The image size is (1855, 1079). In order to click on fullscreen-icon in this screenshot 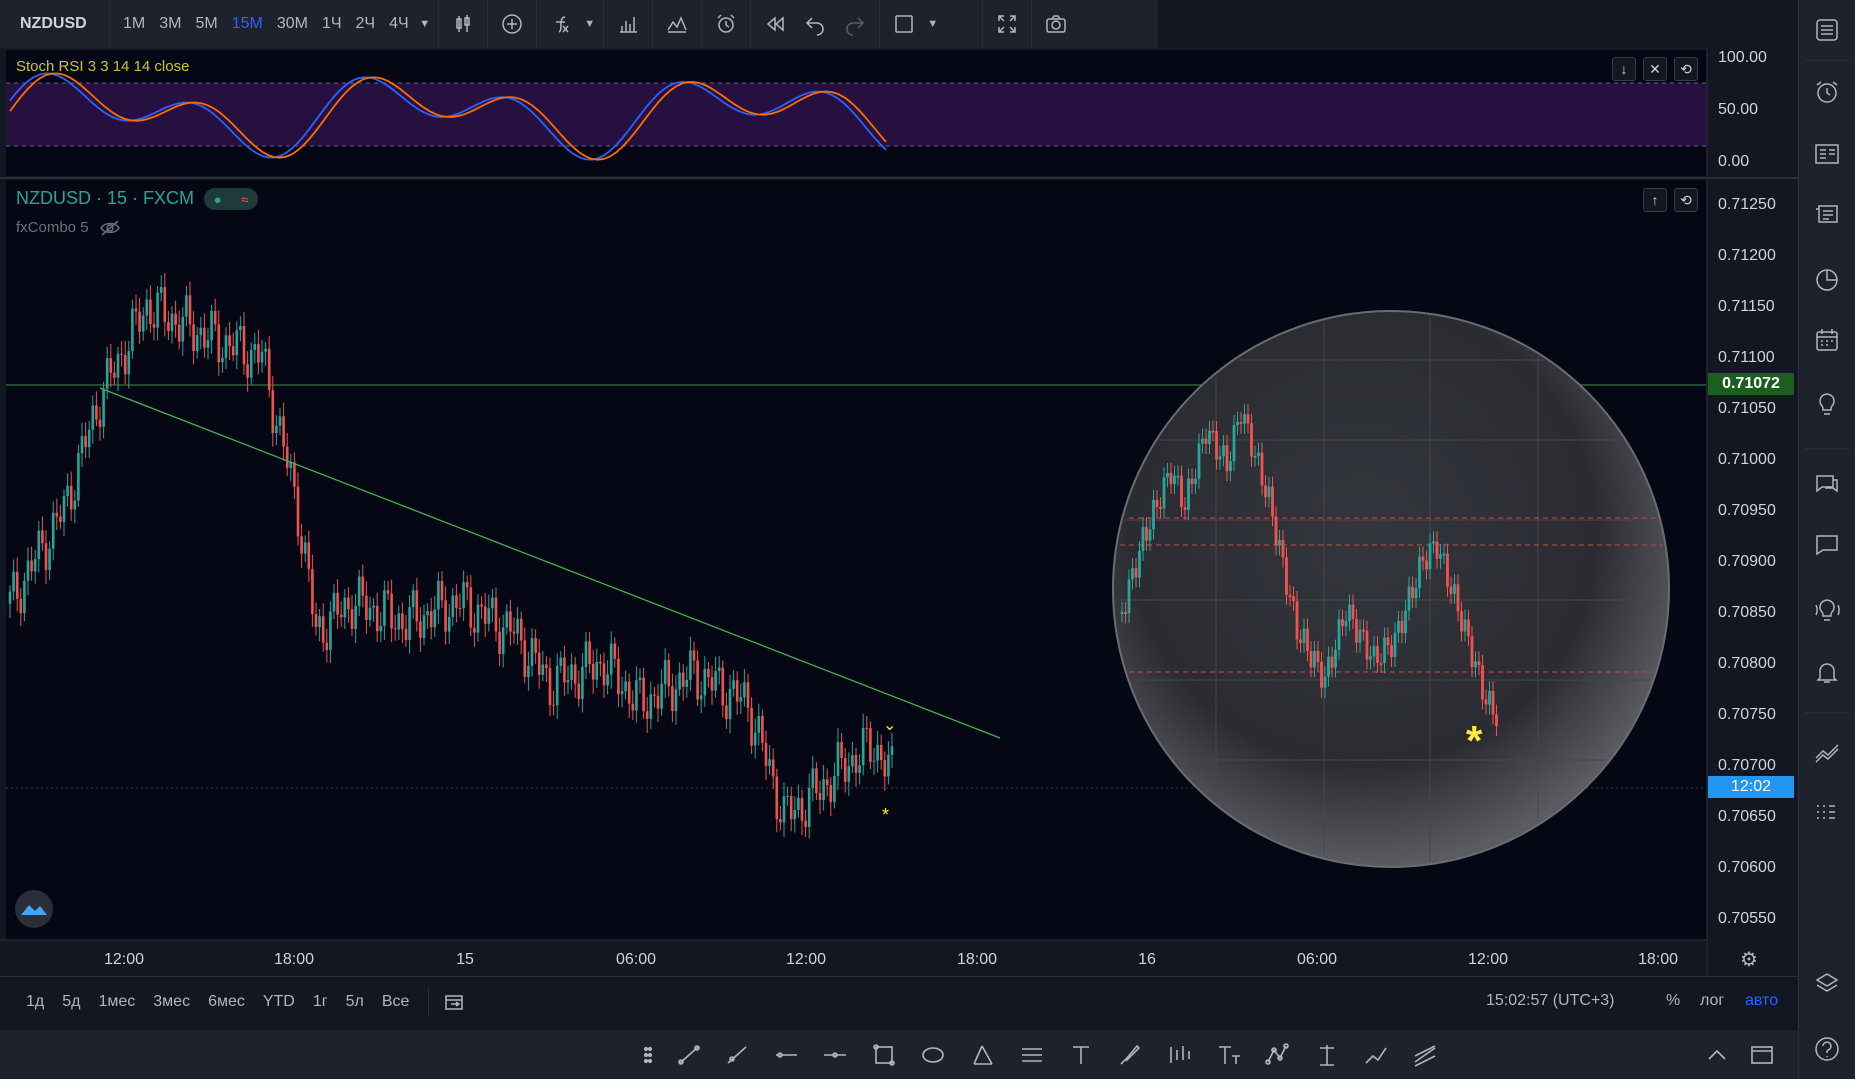, I will do `click(1007, 24)`.